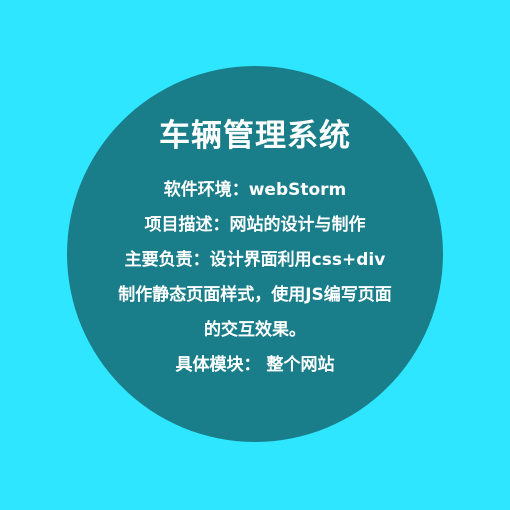 The image size is (510, 510). I want to click on software-environment-text: 软件环境：webStorm, so click(255, 190).